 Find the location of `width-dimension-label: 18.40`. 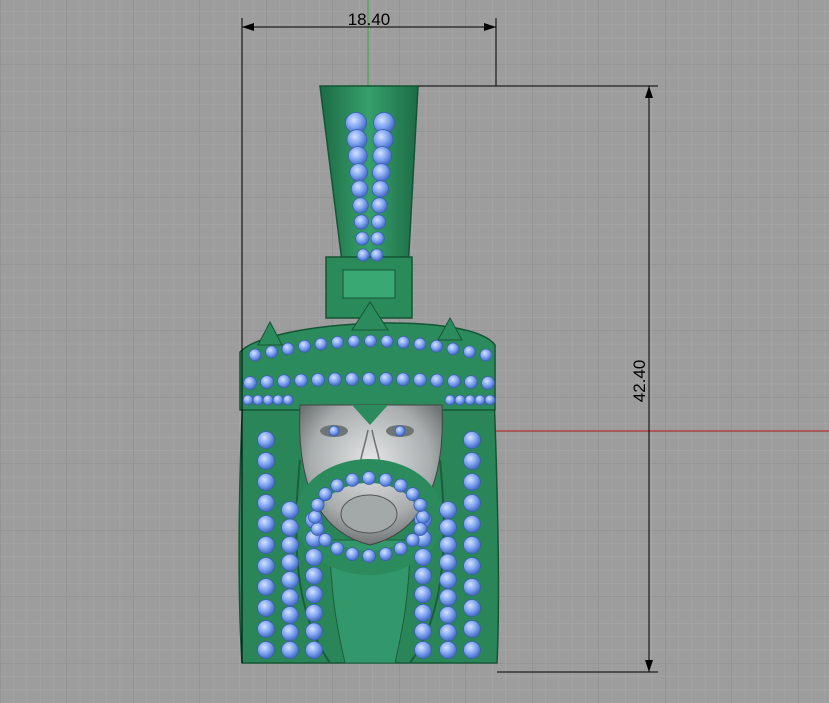

width-dimension-label: 18.40 is located at coordinates (369, 19).